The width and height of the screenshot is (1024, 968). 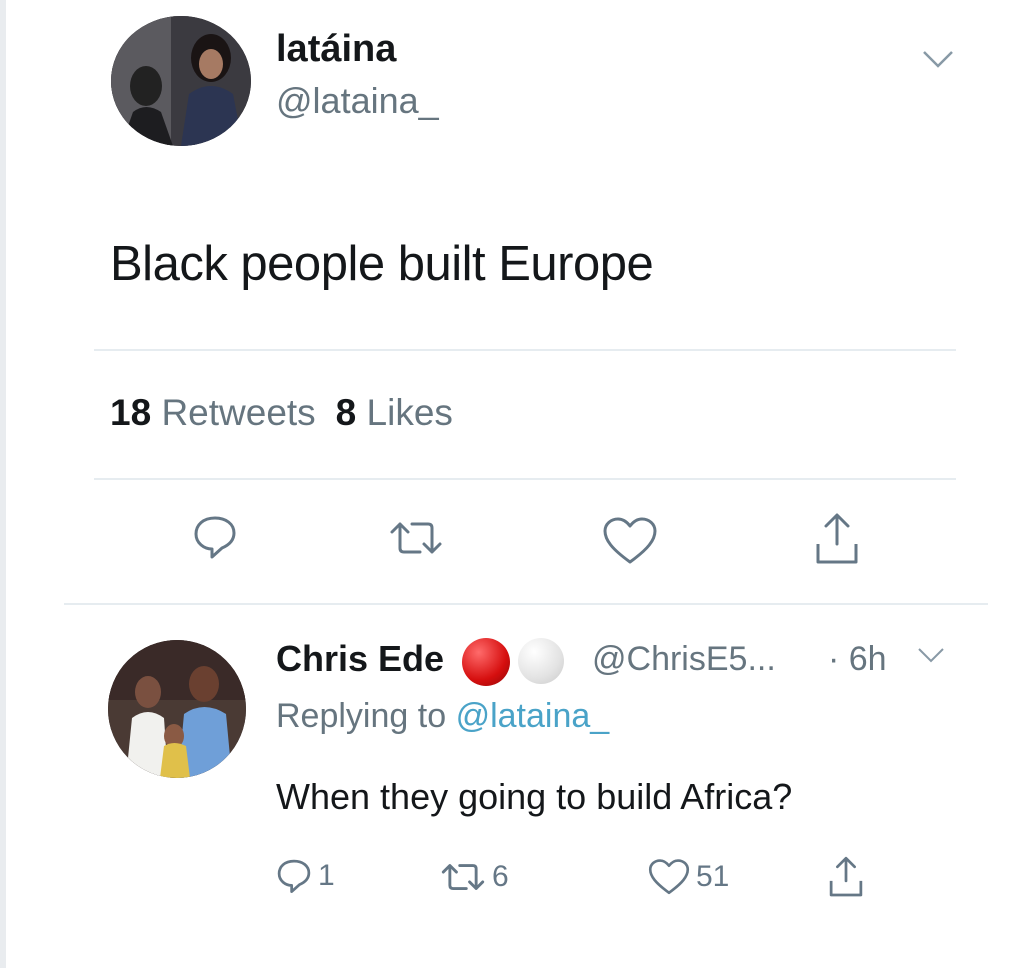 I want to click on tweet-stats: 18 Retweets 8 Likes, so click(x=281, y=413).